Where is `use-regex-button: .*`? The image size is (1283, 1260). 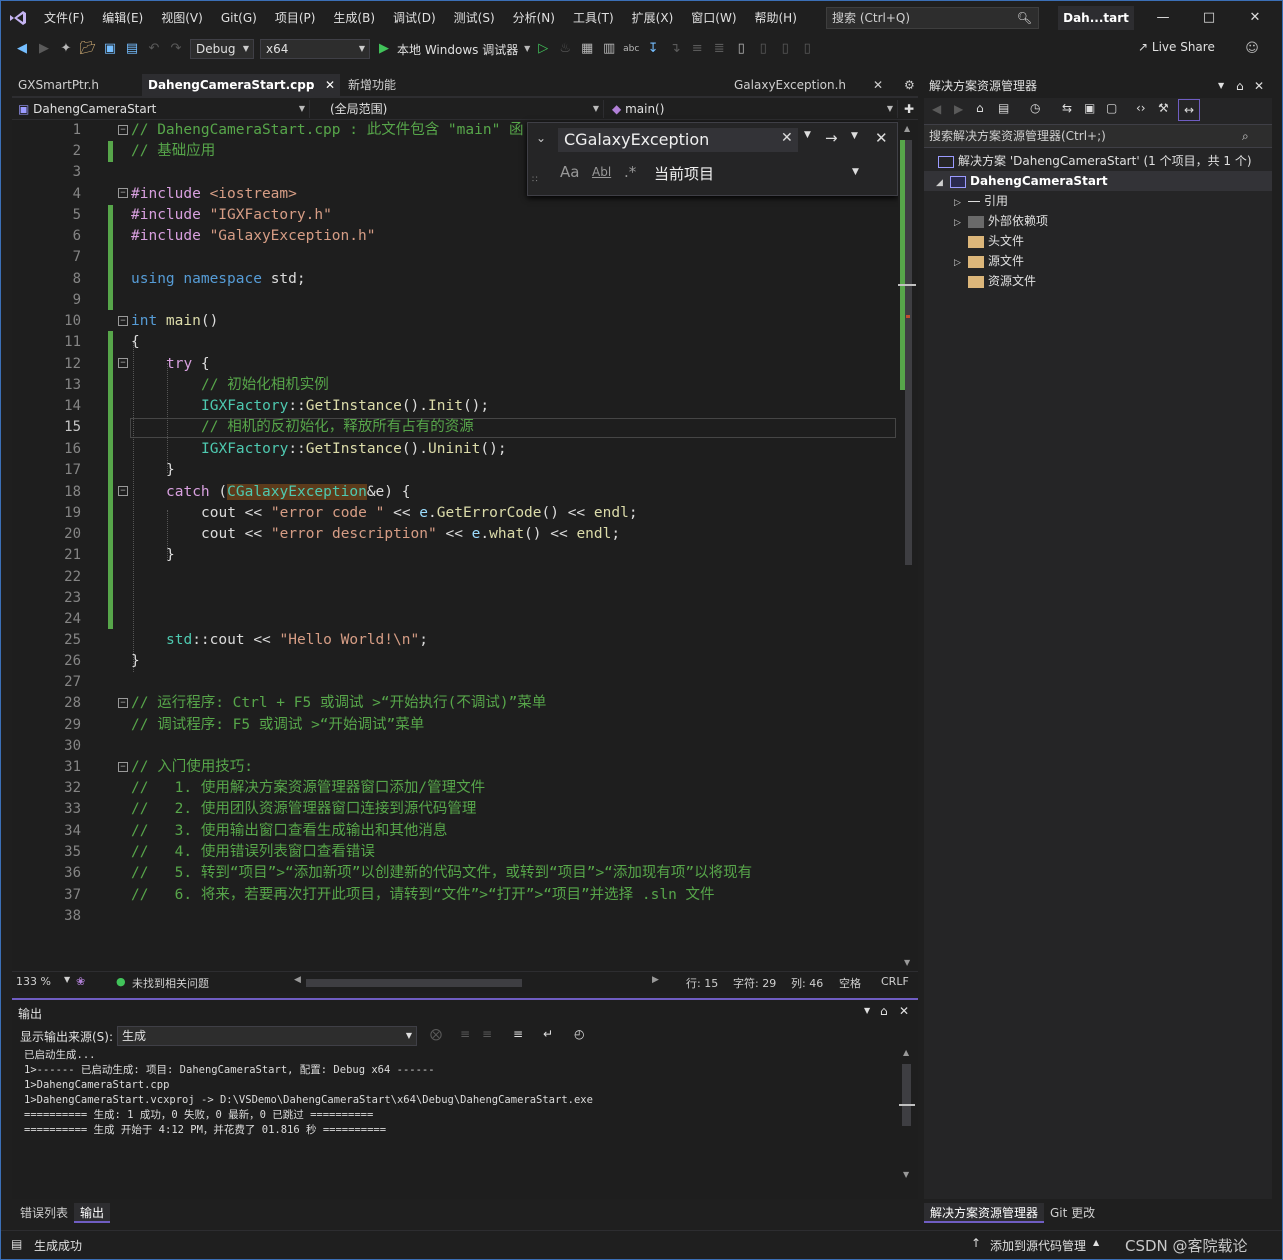
use-regex-button: .* is located at coordinates (630, 172).